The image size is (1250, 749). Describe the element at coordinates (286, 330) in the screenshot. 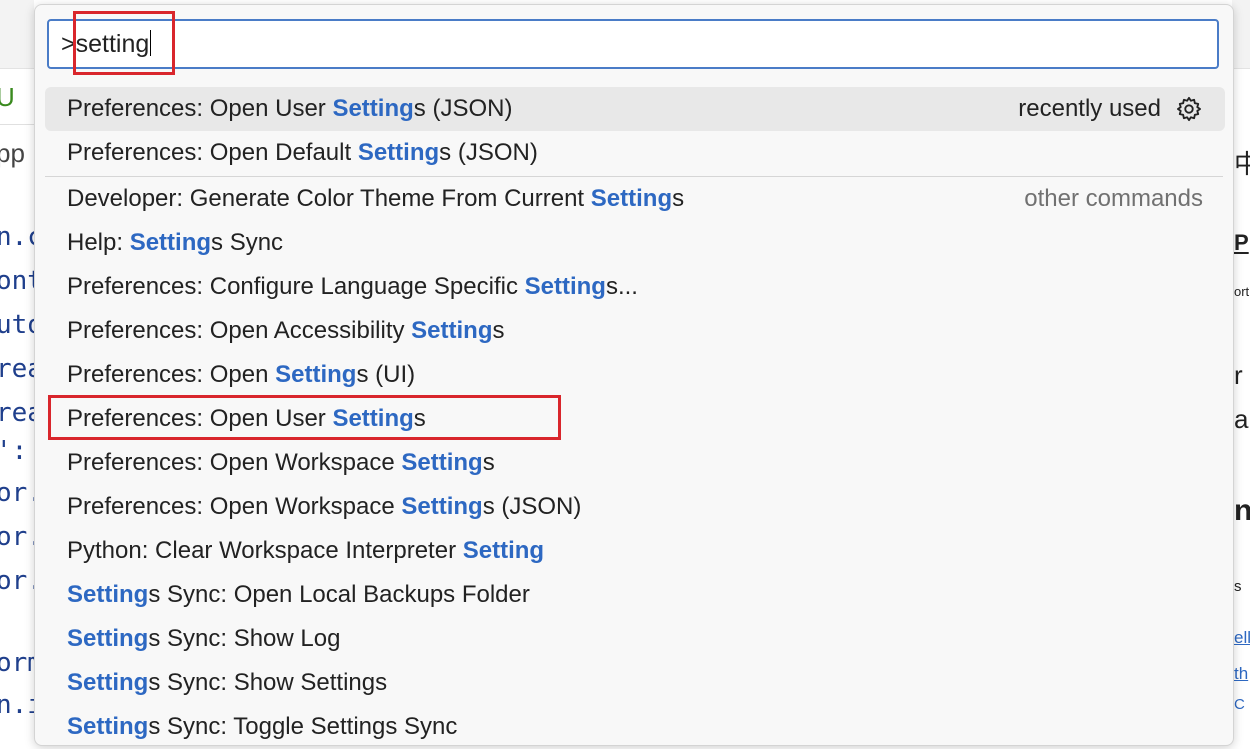

I see `command-label: Preferences: Open Accessibility Settings` at that location.